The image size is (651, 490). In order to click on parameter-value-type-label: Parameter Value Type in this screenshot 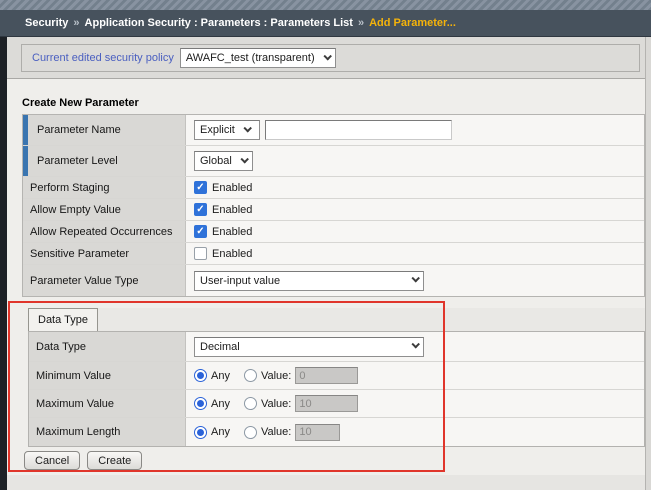, I will do `click(104, 280)`.